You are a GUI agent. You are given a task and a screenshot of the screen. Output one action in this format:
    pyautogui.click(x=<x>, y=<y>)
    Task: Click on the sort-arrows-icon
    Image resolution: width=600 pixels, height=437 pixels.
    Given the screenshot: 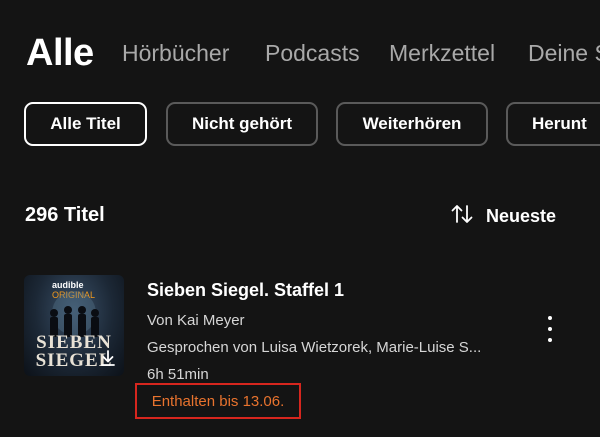 What is the action you would take?
    pyautogui.click(x=462, y=216)
    